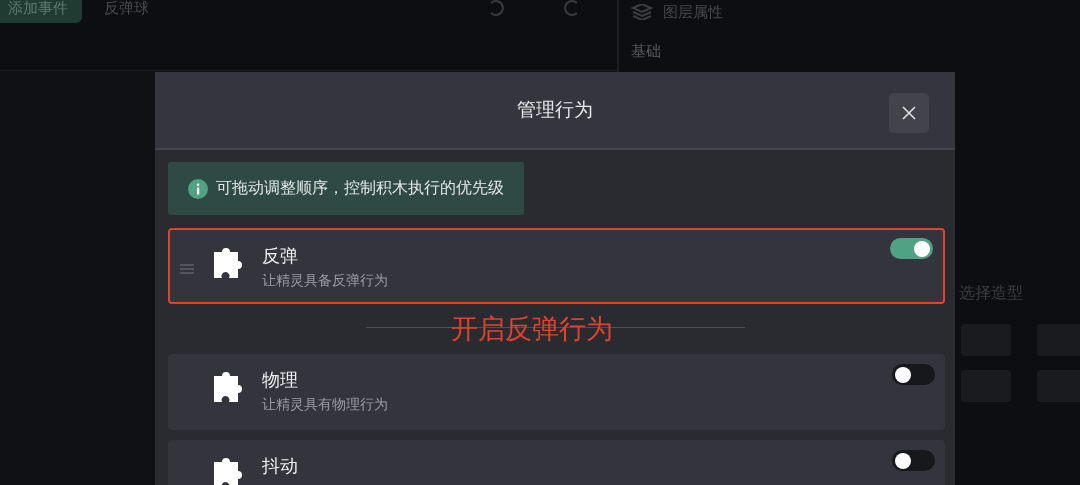 The width and height of the screenshot is (1080, 485). What do you see at coordinates (325, 281) in the screenshot?
I see `behavior-description: 让精灵具备反弹行为` at bounding box center [325, 281].